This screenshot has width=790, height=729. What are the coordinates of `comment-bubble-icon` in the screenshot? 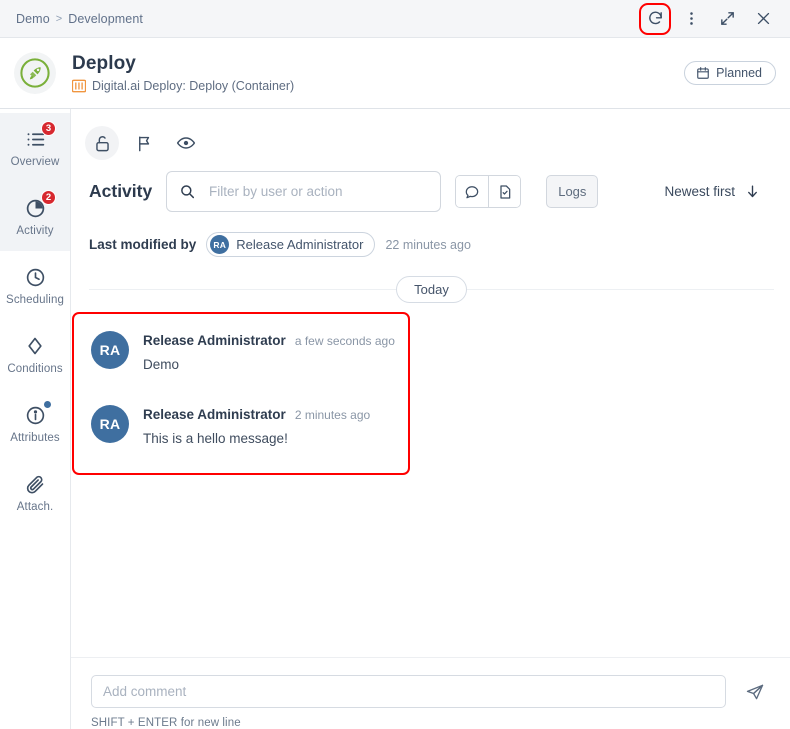 It's located at (472, 191).